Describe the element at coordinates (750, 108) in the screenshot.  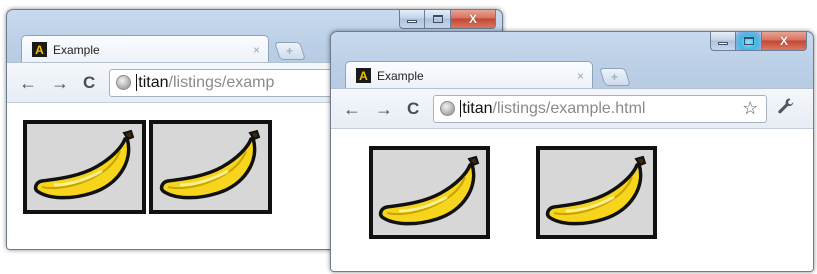
I see `bookmark-star-icon: ☆` at that location.